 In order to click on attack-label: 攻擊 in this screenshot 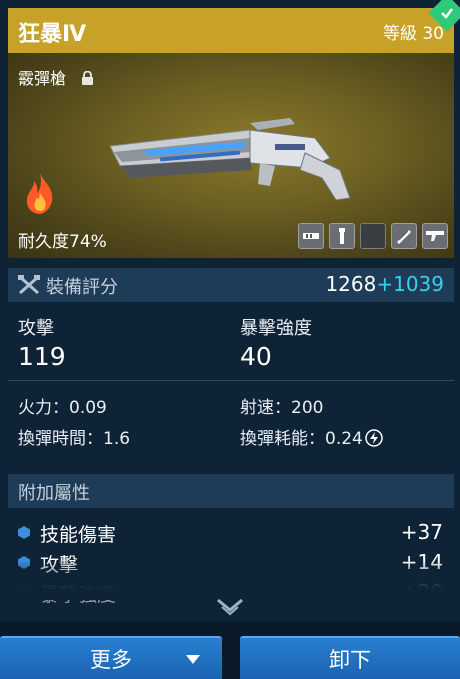, I will do `click(36, 328)`.